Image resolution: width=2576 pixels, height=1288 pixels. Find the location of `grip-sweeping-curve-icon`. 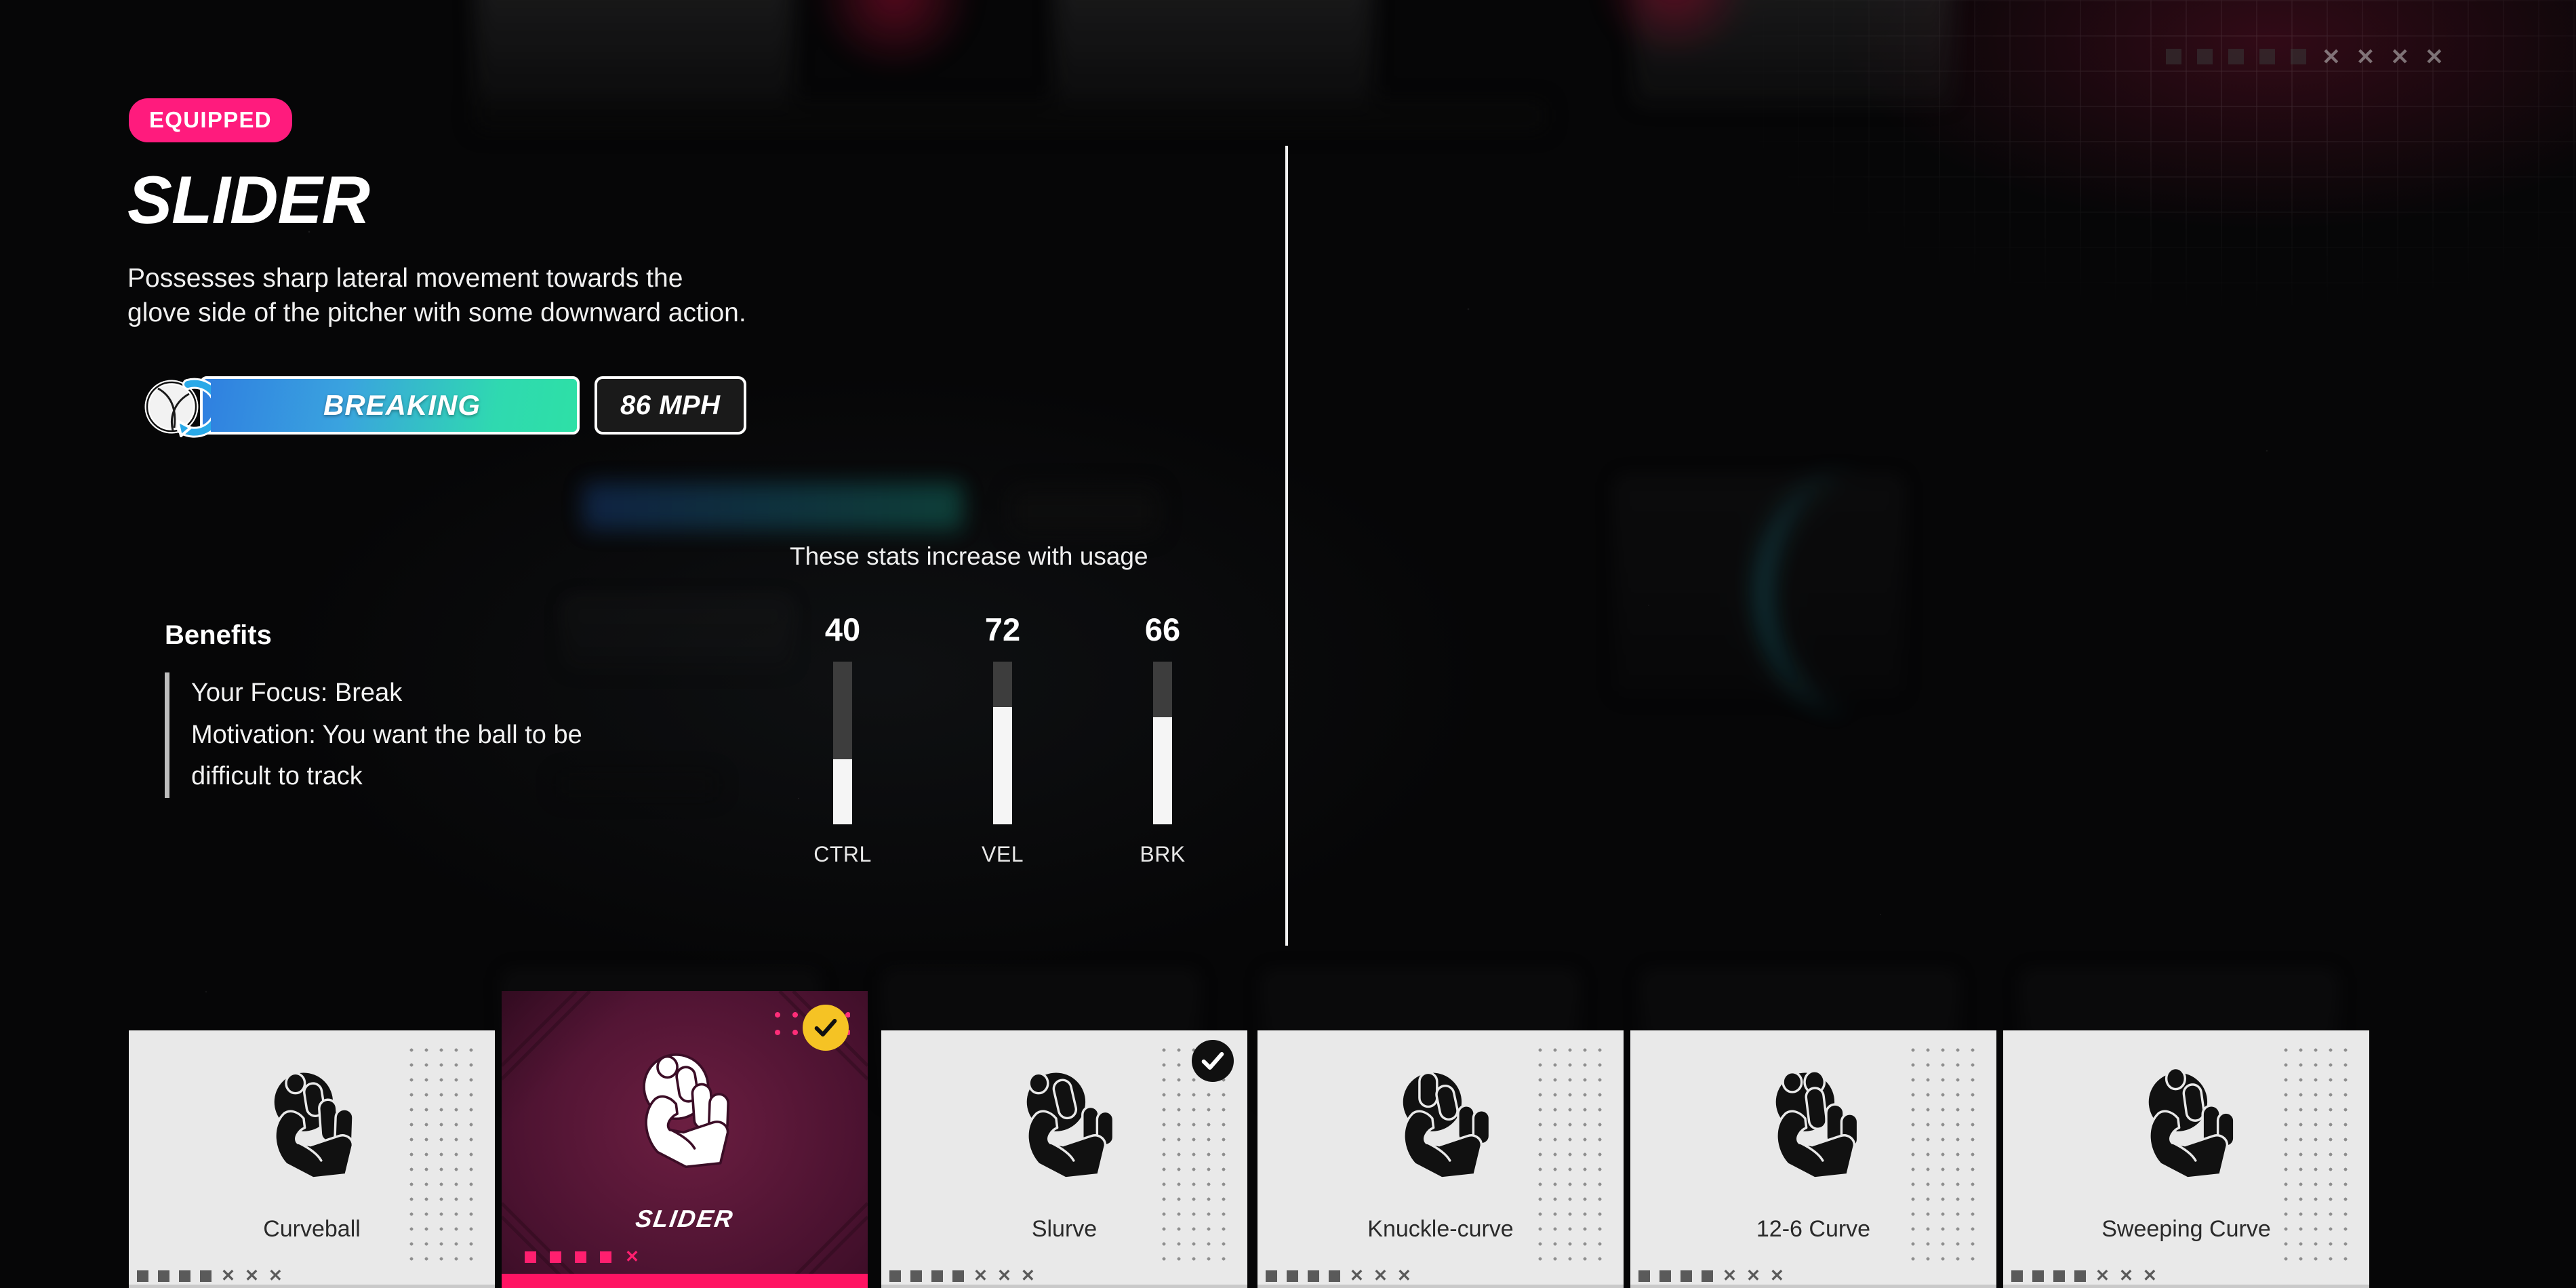

grip-sweeping-curve-icon is located at coordinates (2186, 1122).